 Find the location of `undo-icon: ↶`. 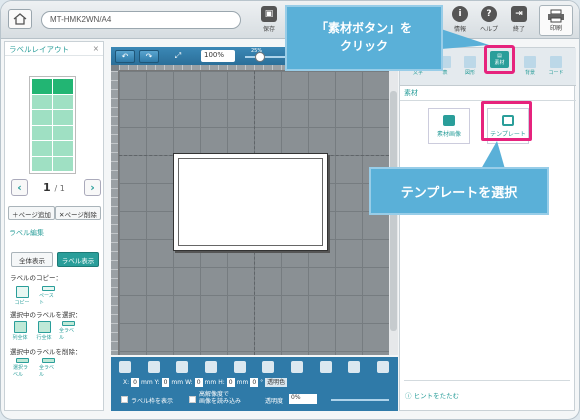

undo-icon: ↶ is located at coordinates (125, 56).